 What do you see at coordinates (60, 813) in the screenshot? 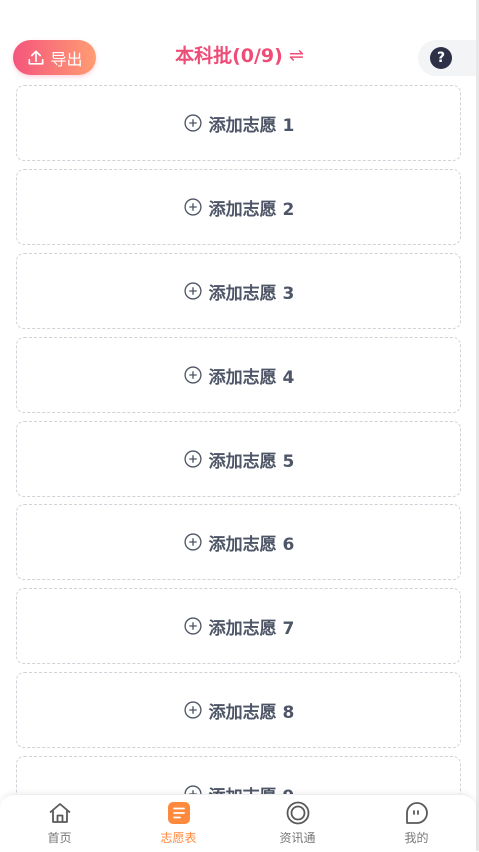
I see `home-icon` at bounding box center [60, 813].